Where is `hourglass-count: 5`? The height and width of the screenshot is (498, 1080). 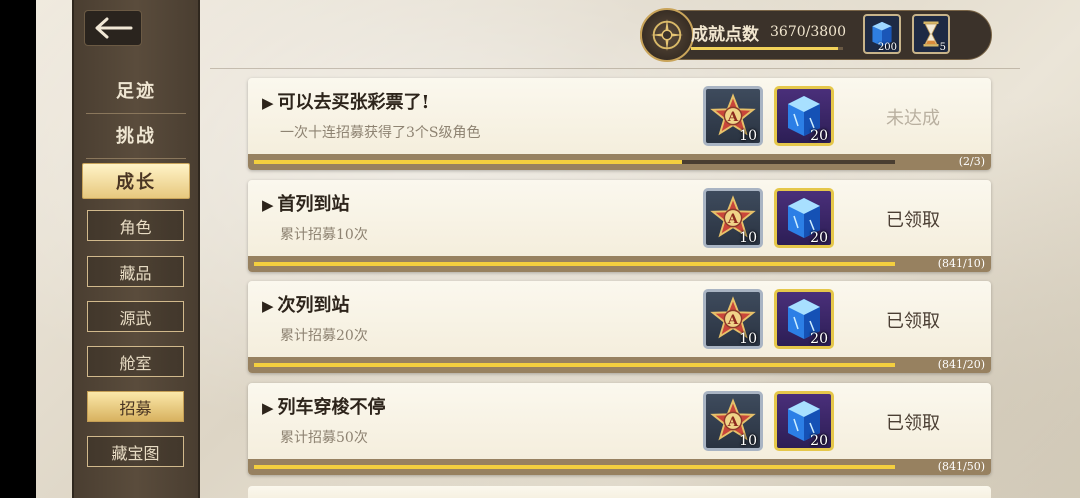 hourglass-count: 5 is located at coordinates (942, 47).